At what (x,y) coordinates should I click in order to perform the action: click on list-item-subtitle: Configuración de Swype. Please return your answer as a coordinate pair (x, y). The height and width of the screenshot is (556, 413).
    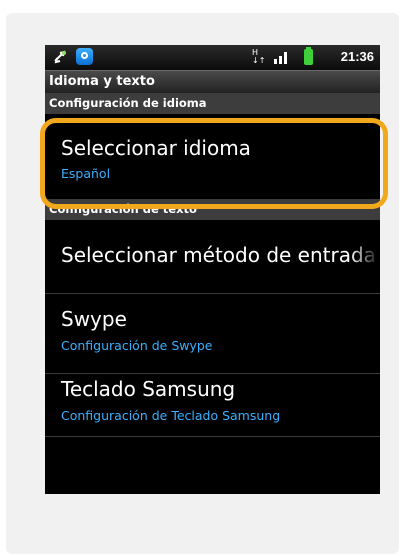
    Looking at the image, I should click on (137, 345).